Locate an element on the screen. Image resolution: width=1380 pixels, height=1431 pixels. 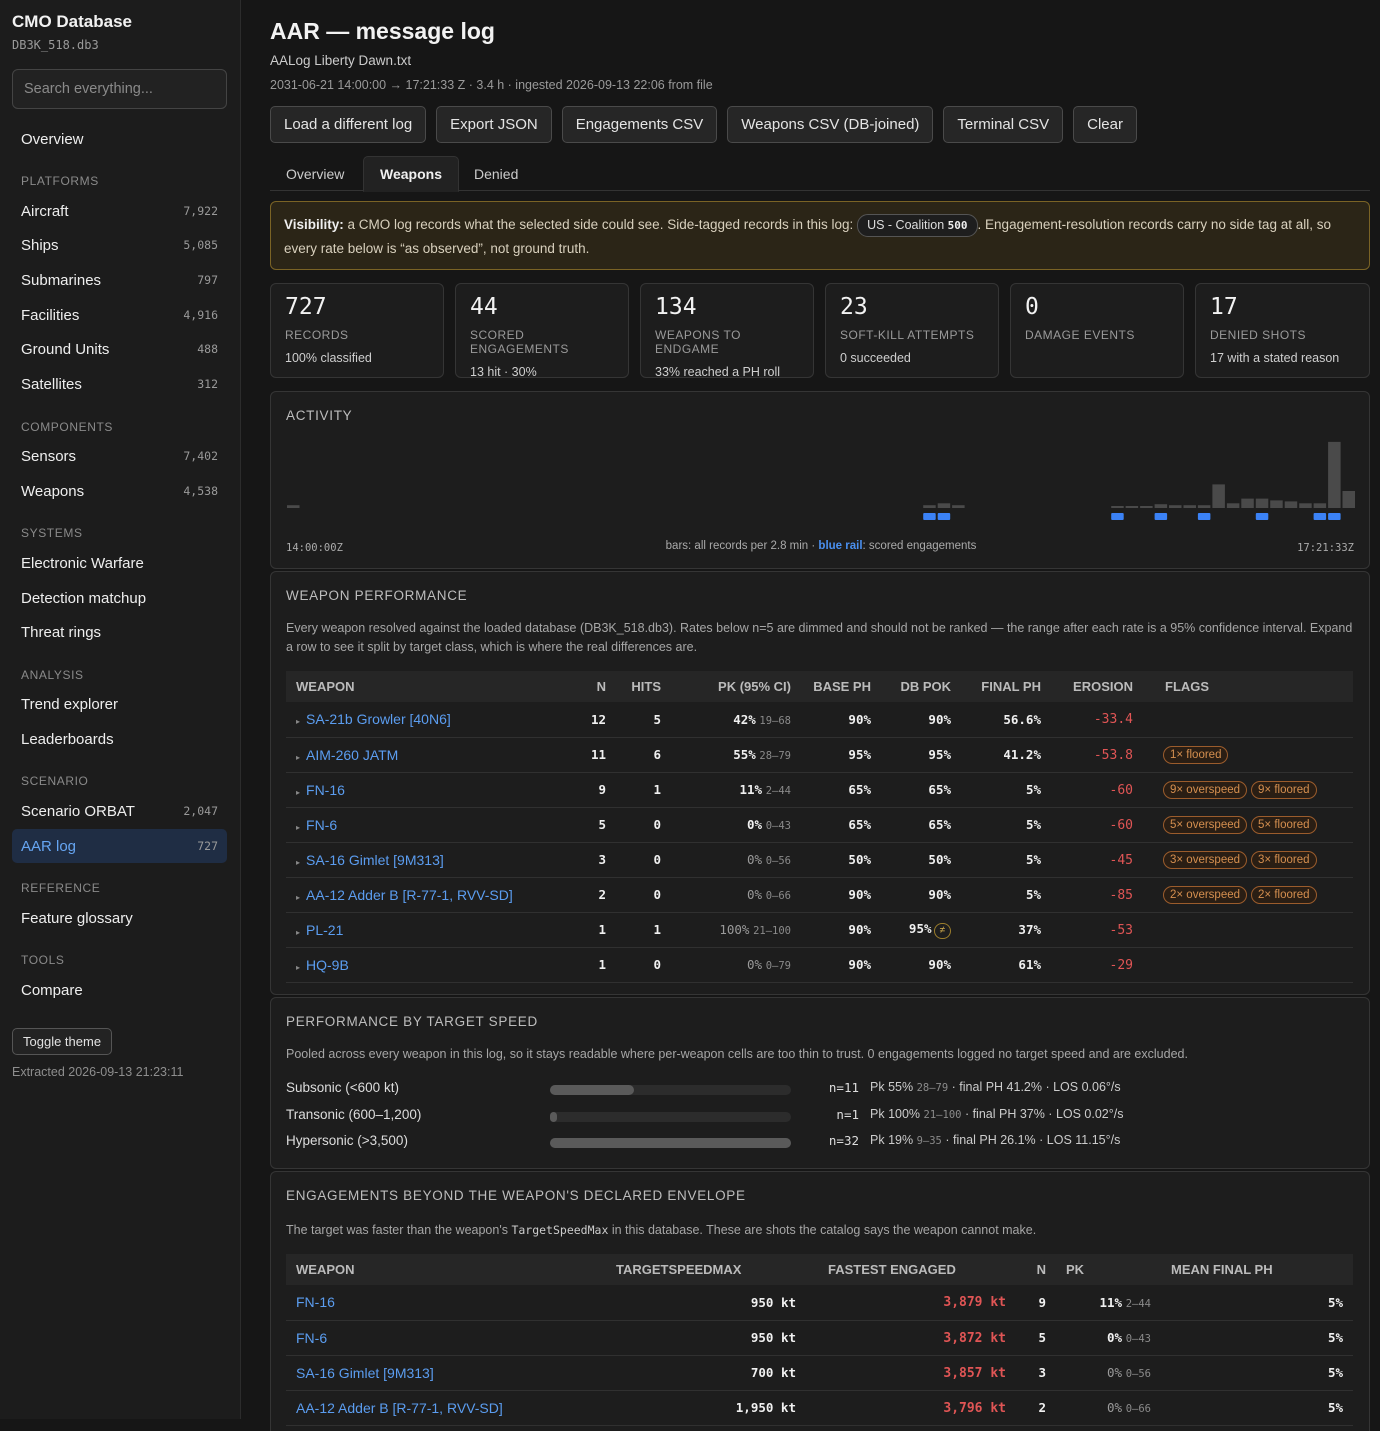
nav-scenario-orbat: Scenario ORBAT 2,047 is located at coordinates (119, 811).